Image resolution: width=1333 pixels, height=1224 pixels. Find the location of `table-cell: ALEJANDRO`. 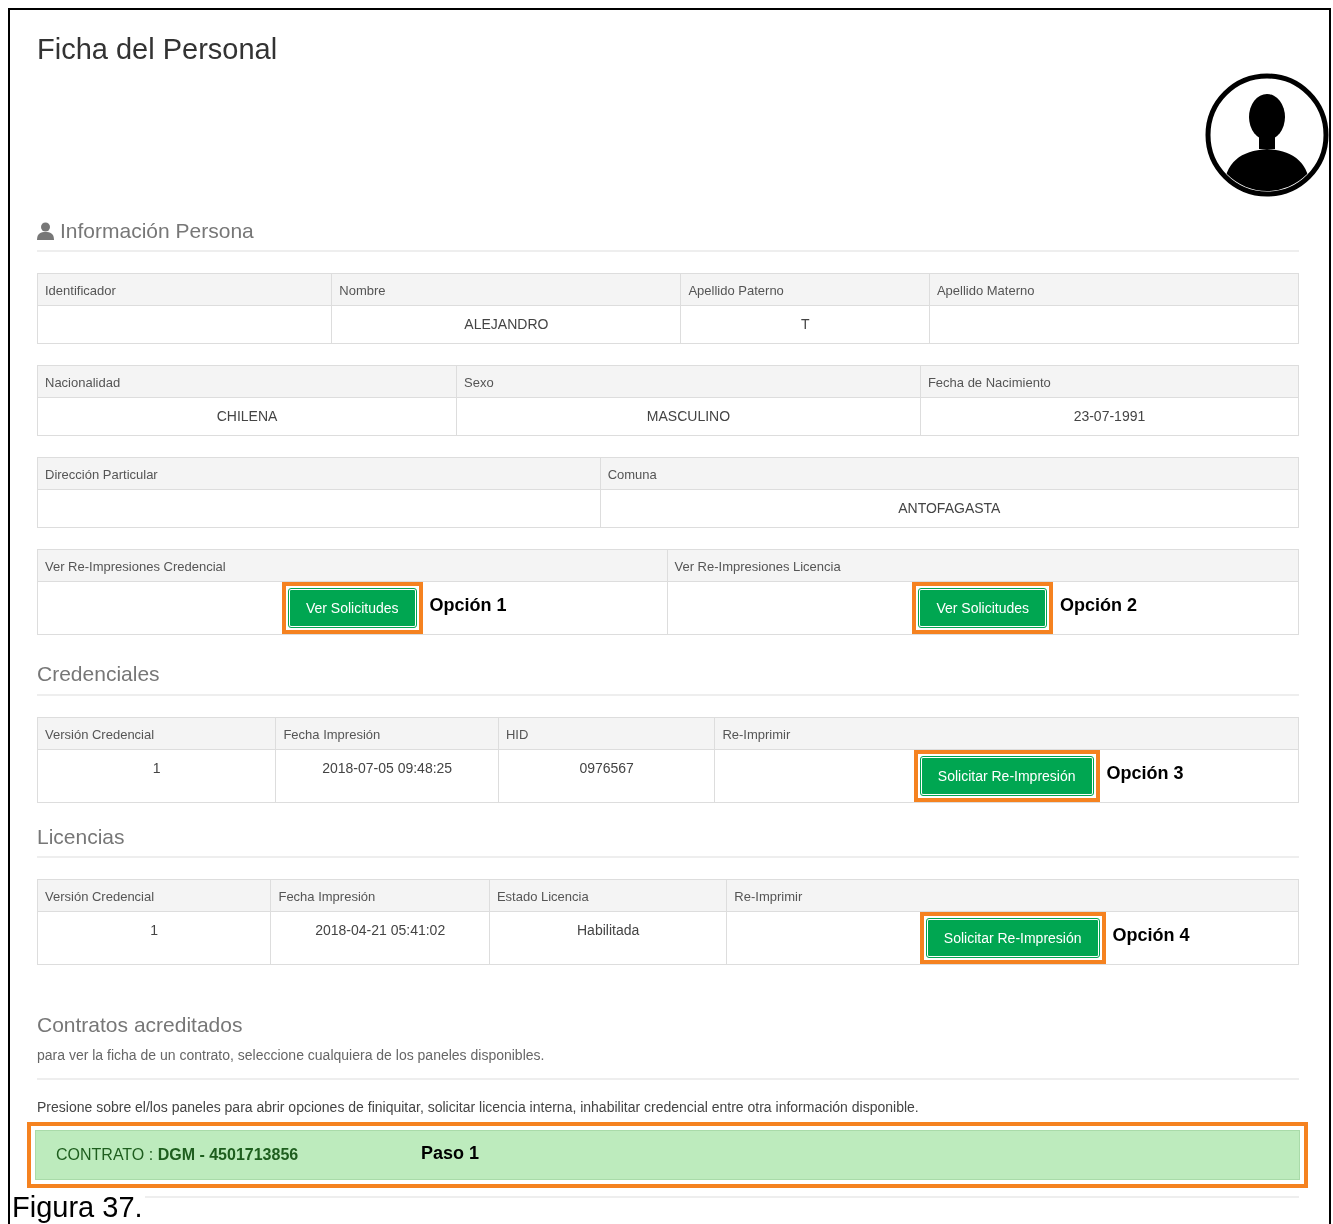

table-cell: ALEJANDRO is located at coordinates (507, 325).